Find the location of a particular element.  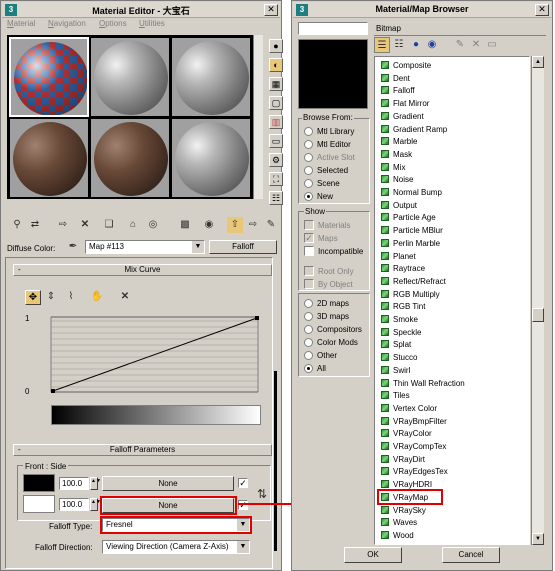

map-item: Noise is located at coordinates (397, 180).